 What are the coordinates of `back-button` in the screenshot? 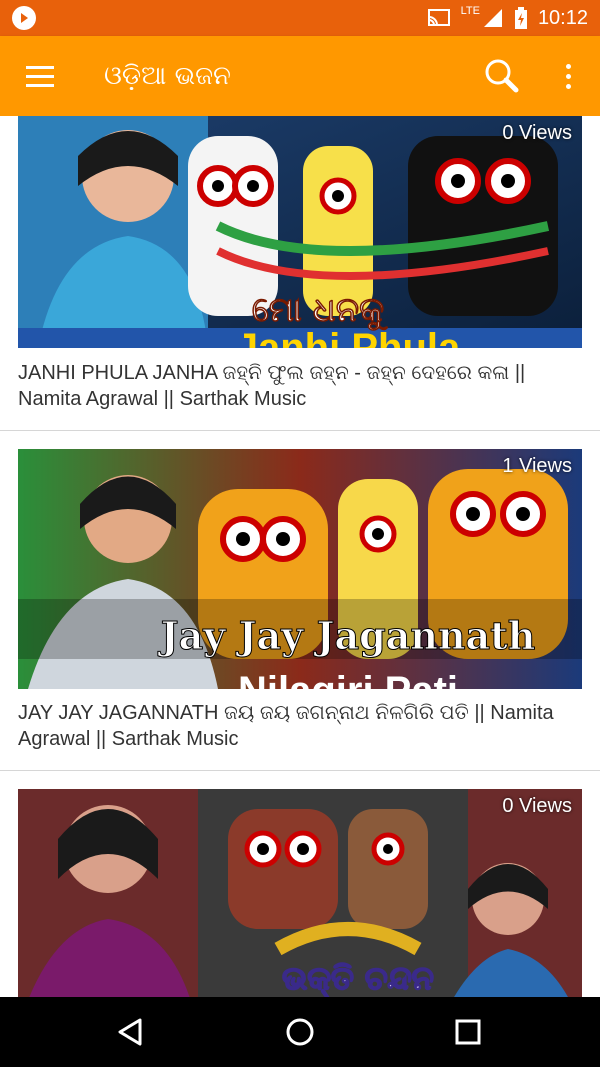 It's located at (130, 1032).